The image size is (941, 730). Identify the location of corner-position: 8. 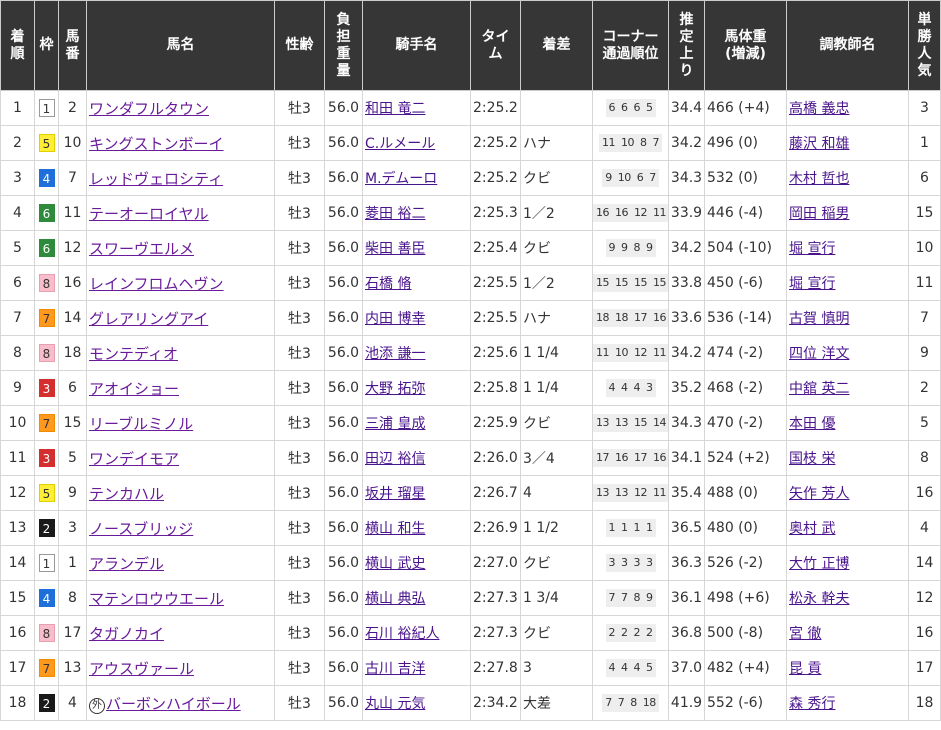
(636, 598).